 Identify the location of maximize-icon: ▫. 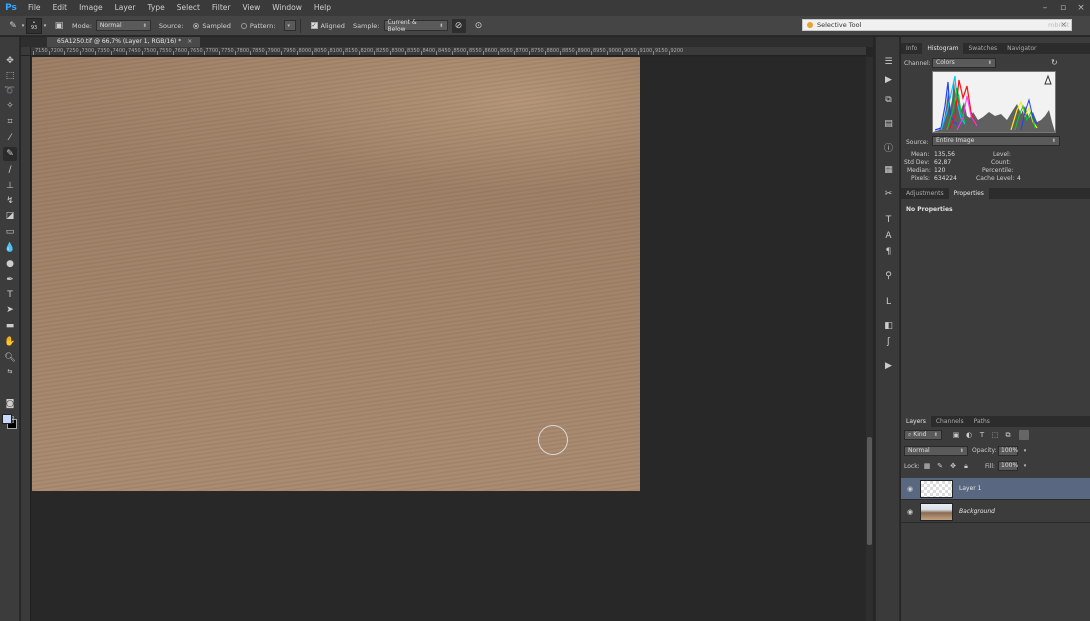
(1063, 8).